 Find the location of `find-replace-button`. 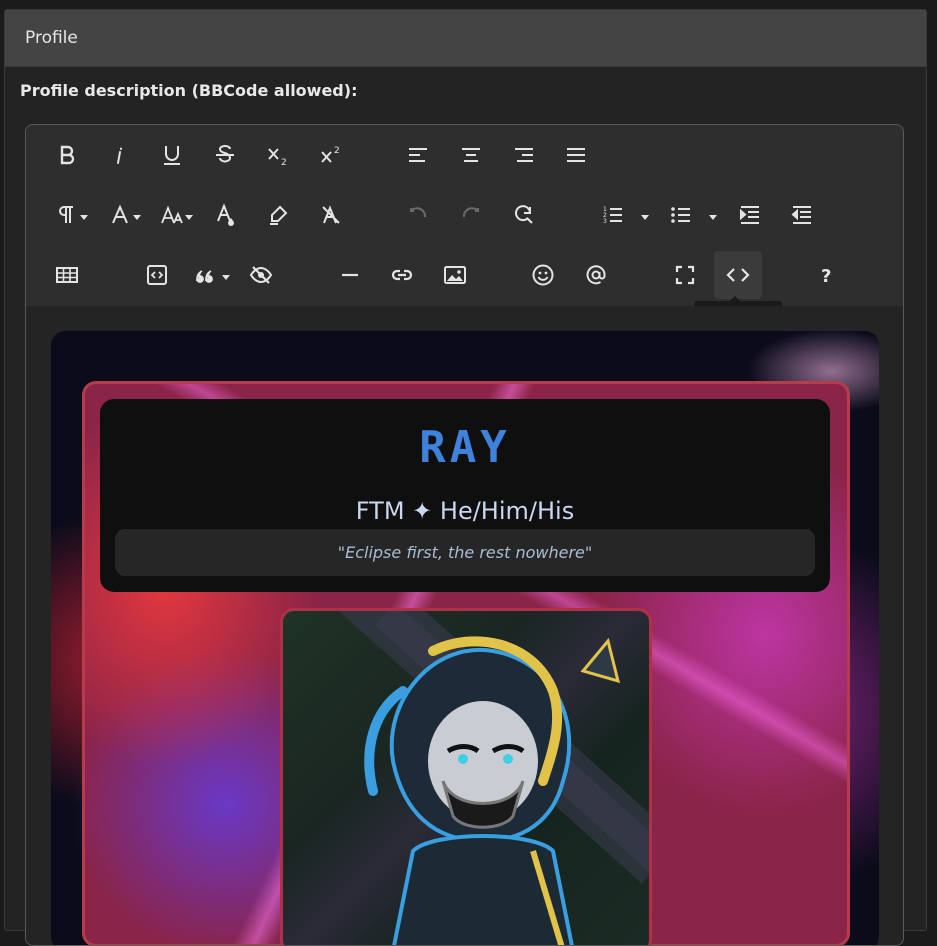

find-replace-button is located at coordinates (524, 215).